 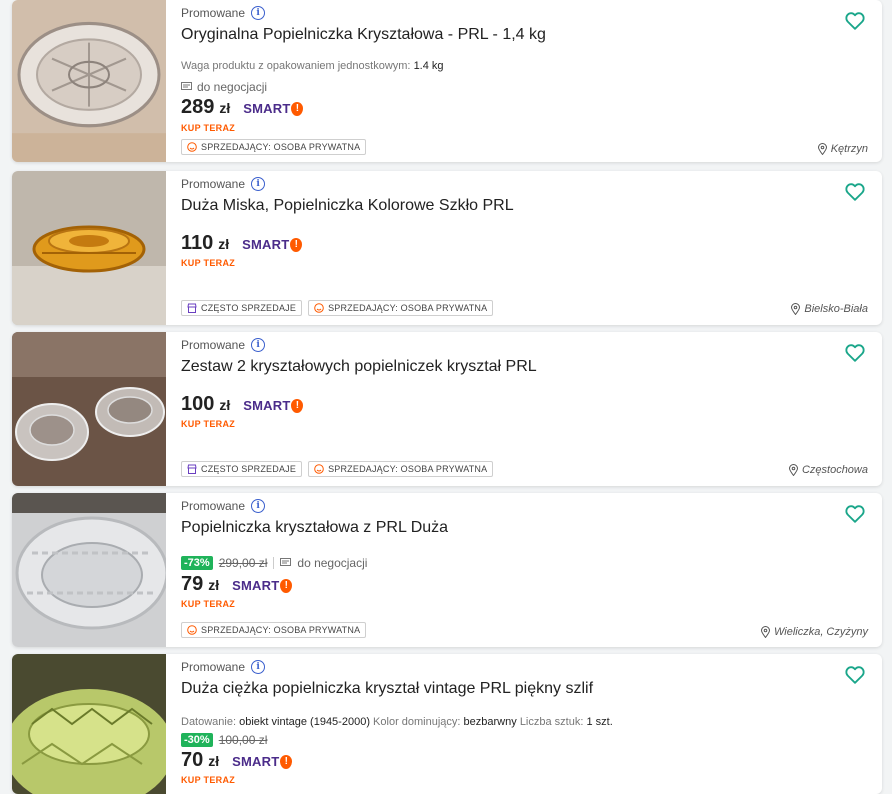 What do you see at coordinates (192, 760) in the screenshot?
I see `price: 70` at bounding box center [192, 760].